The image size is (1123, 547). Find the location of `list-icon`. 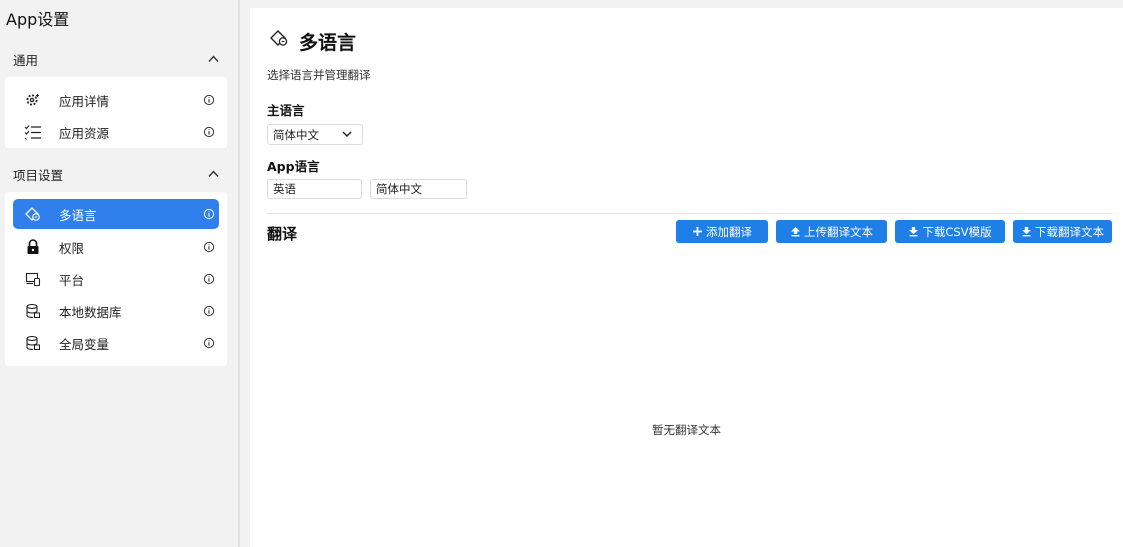

list-icon is located at coordinates (33, 132).